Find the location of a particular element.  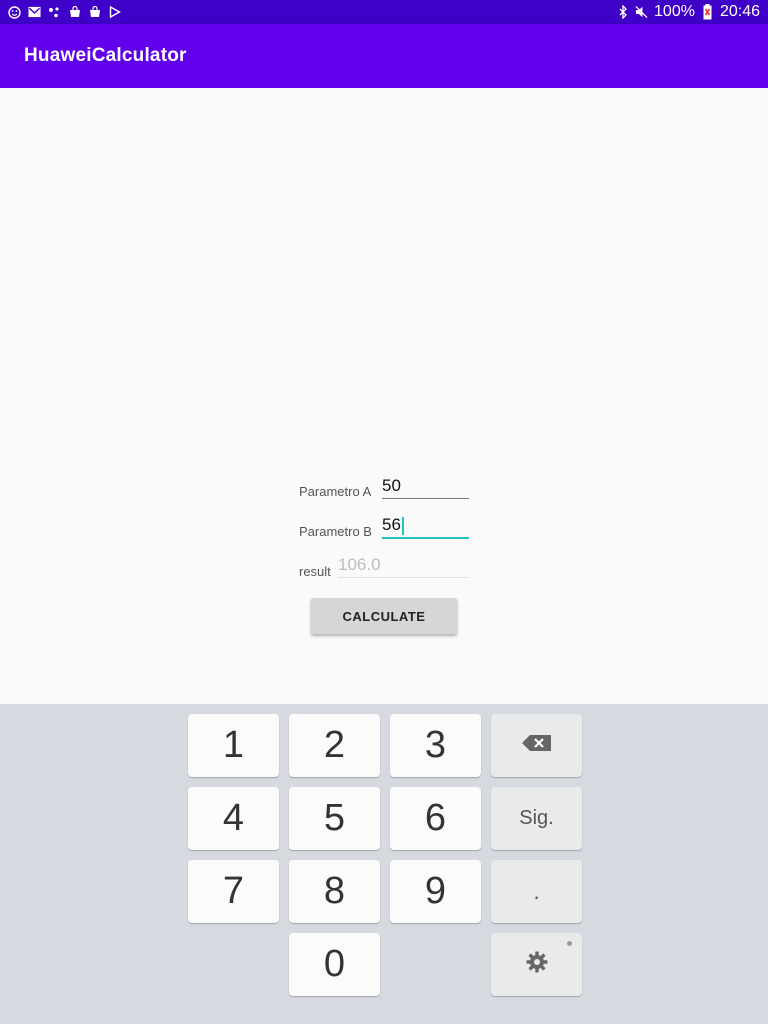

result-field: 106.0 is located at coordinates (403, 564).